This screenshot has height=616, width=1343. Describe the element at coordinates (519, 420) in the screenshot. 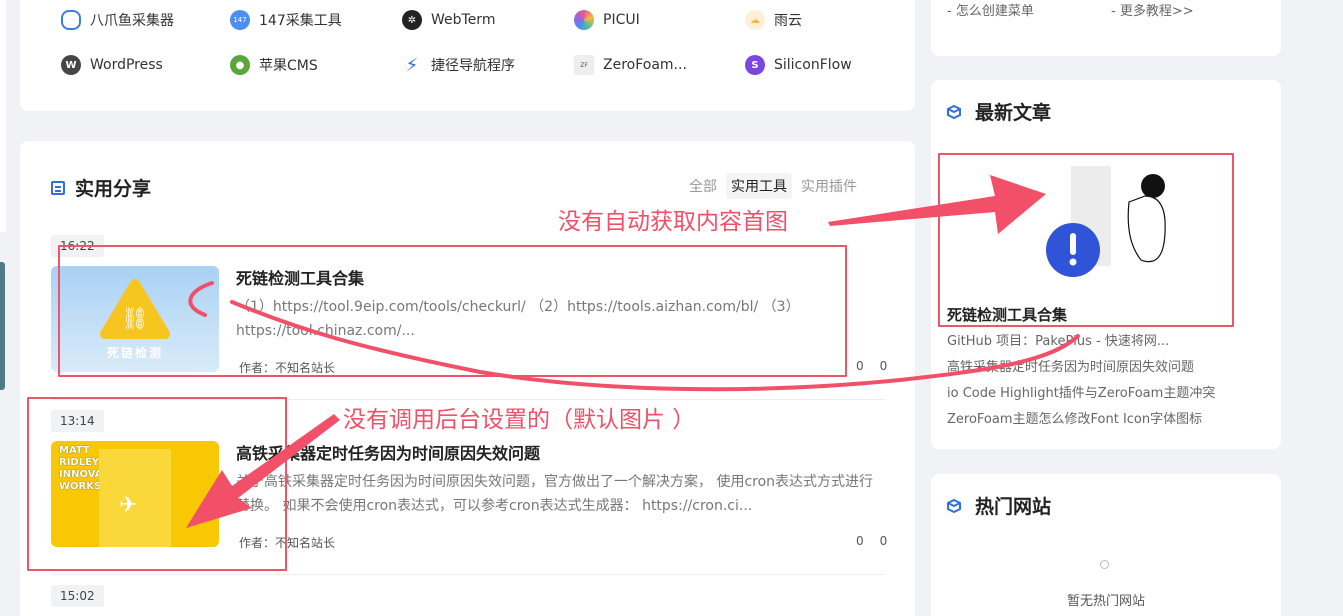

I see `annotation-note-default-image: 没有调用后台设置的（默认图片 ）` at that location.